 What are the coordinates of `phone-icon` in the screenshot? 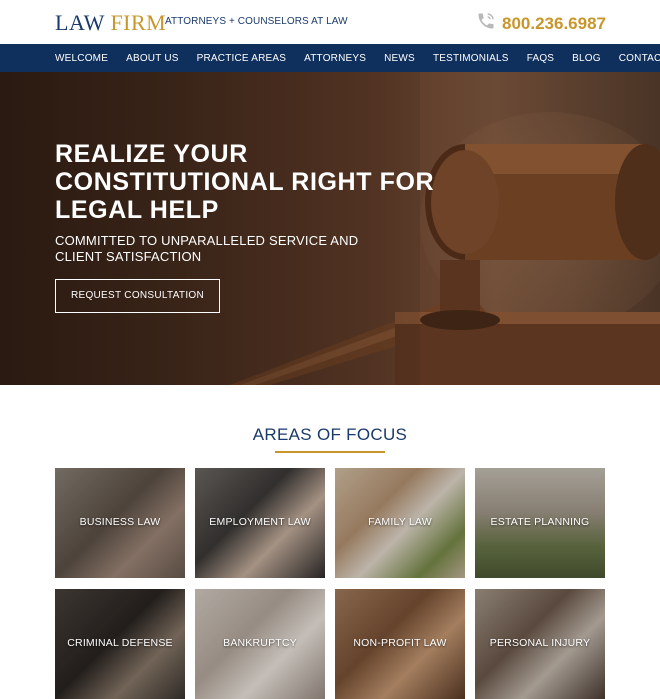 It's located at (486, 23).